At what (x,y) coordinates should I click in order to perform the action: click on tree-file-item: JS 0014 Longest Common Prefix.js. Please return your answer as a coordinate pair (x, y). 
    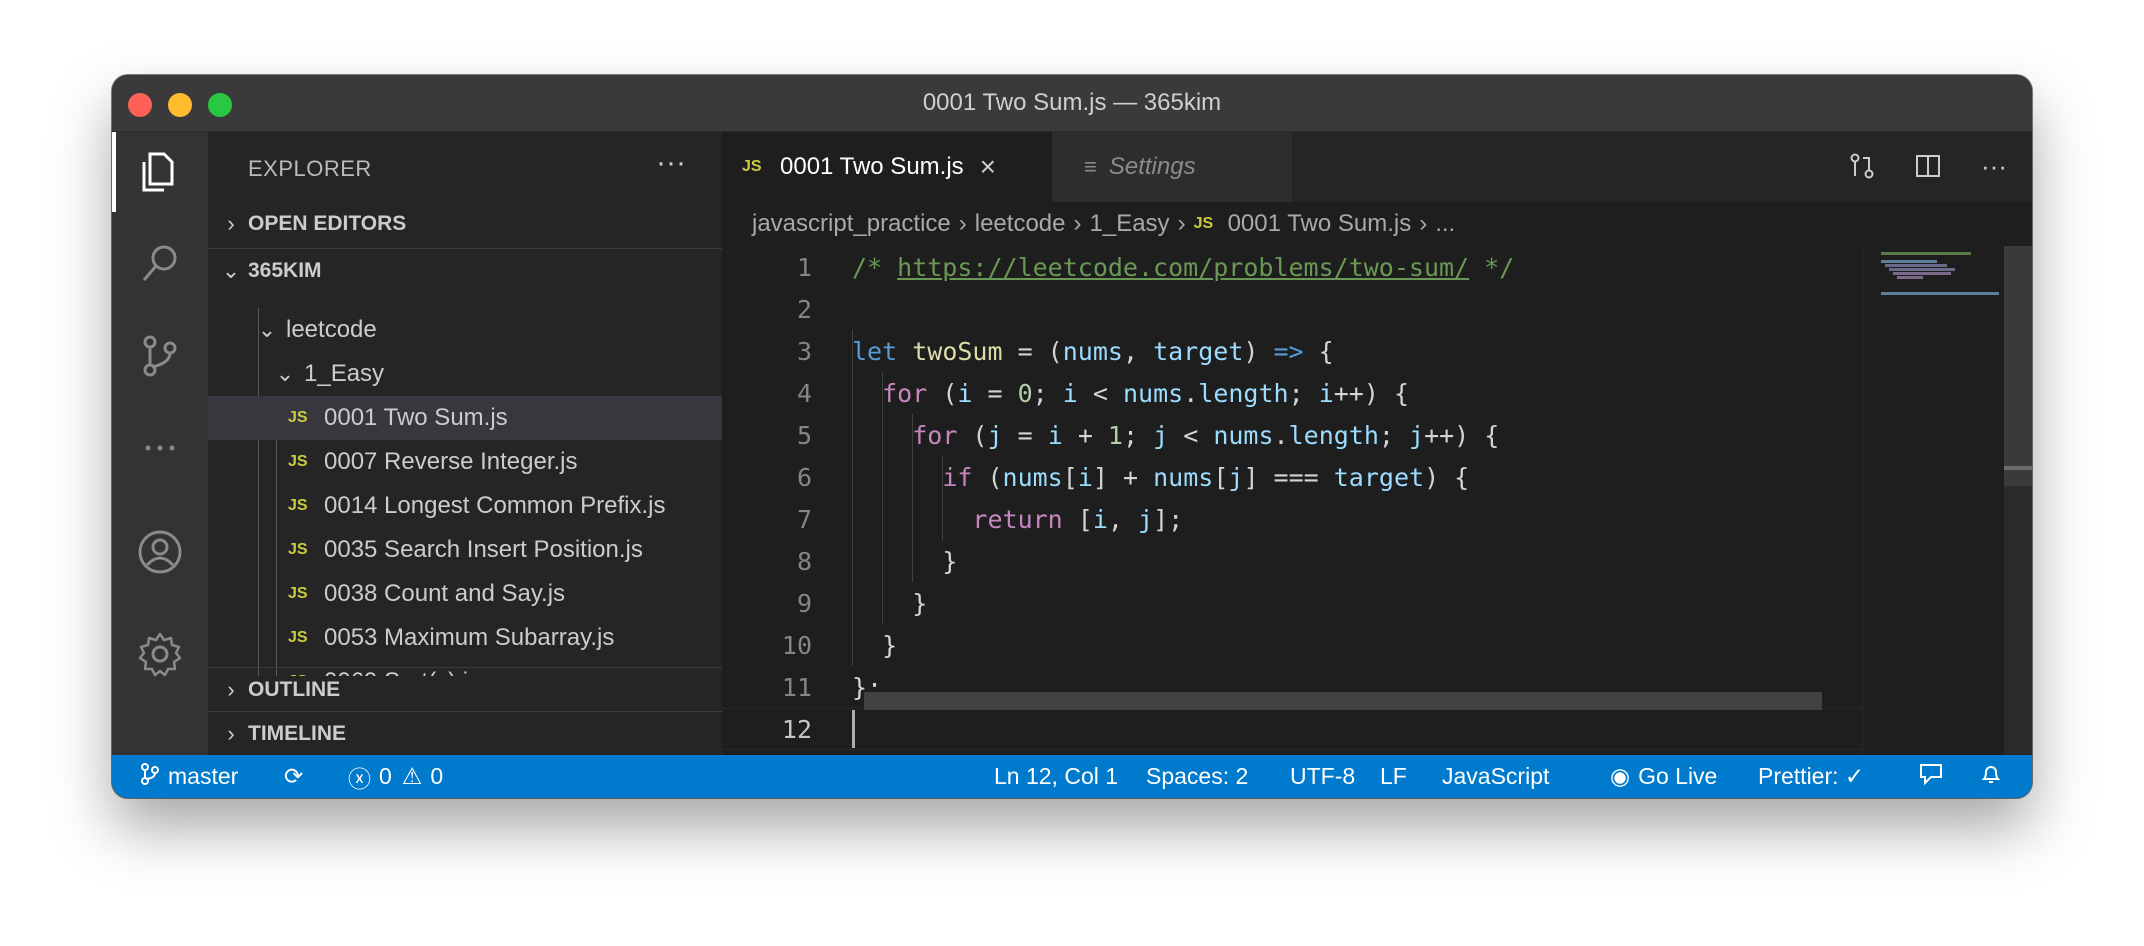
    Looking at the image, I should click on (465, 506).